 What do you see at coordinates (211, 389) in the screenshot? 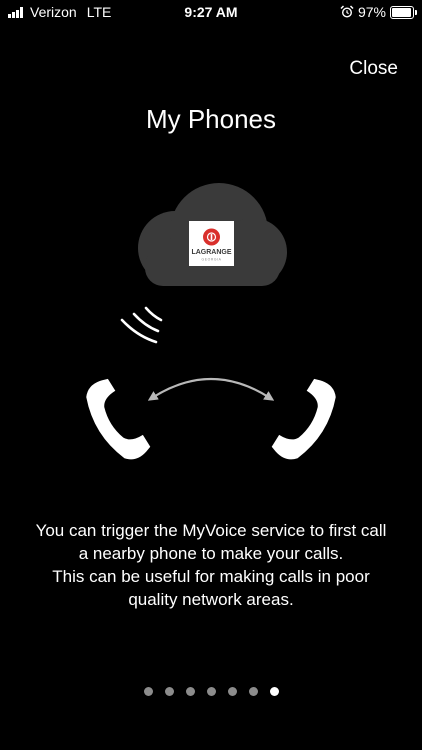
I see `double-arrow-icon` at bounding box center [211, 389].